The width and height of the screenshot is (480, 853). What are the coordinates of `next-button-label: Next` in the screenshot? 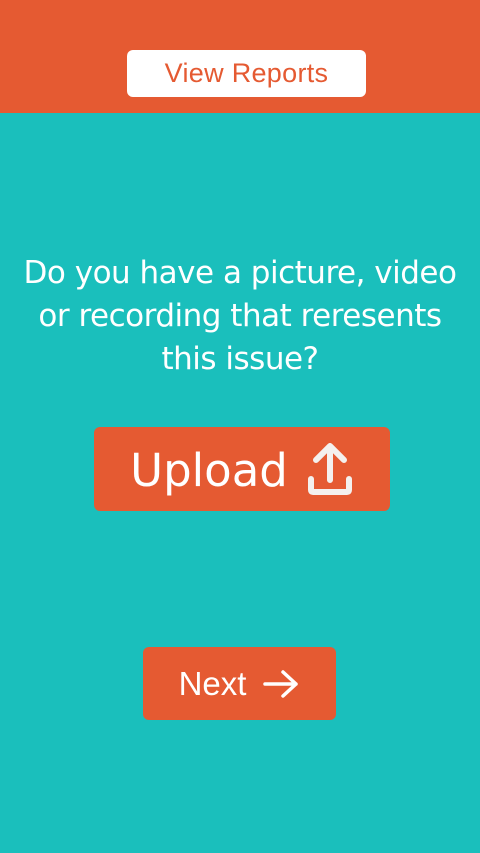 It's located at (212, 683).